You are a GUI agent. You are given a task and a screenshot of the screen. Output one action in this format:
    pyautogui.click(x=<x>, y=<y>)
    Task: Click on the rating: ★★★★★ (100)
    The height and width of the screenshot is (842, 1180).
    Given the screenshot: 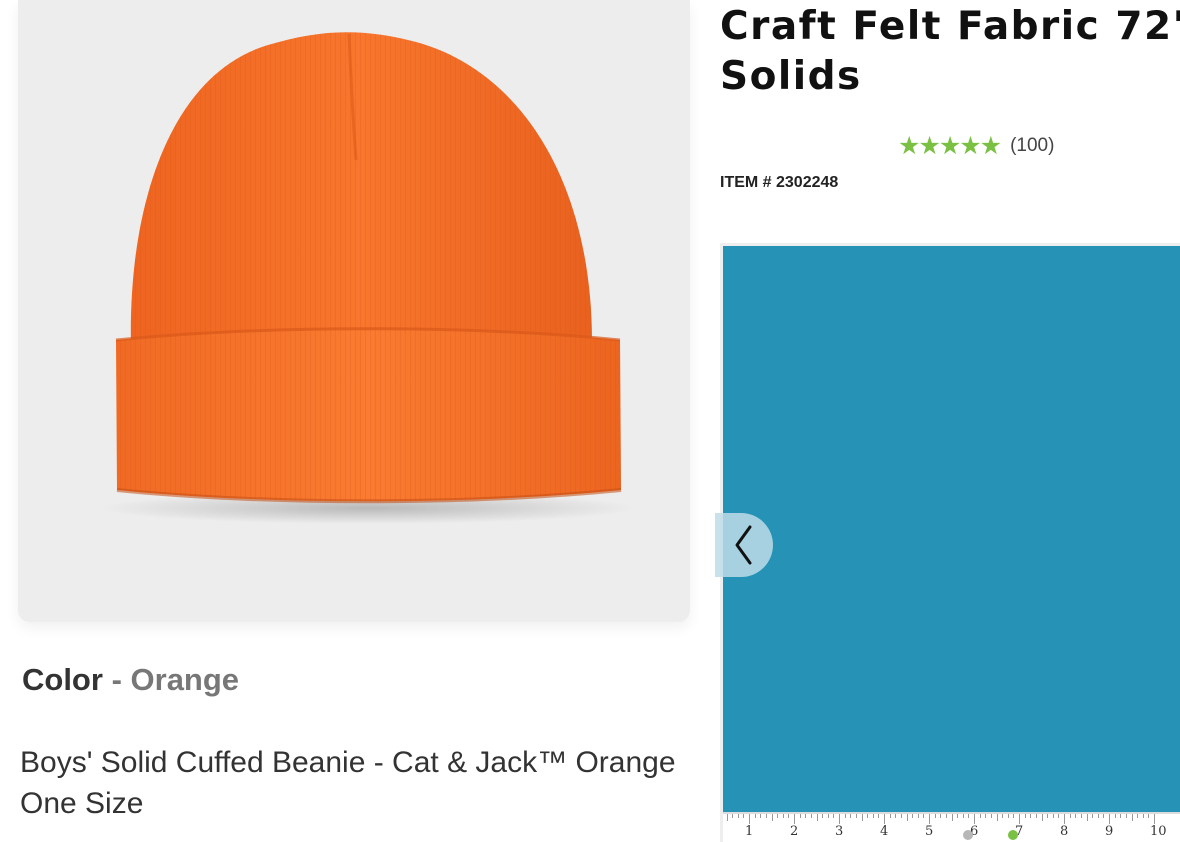 What is the action you would take?
    pyautogui.click(x=976, y=145)
    